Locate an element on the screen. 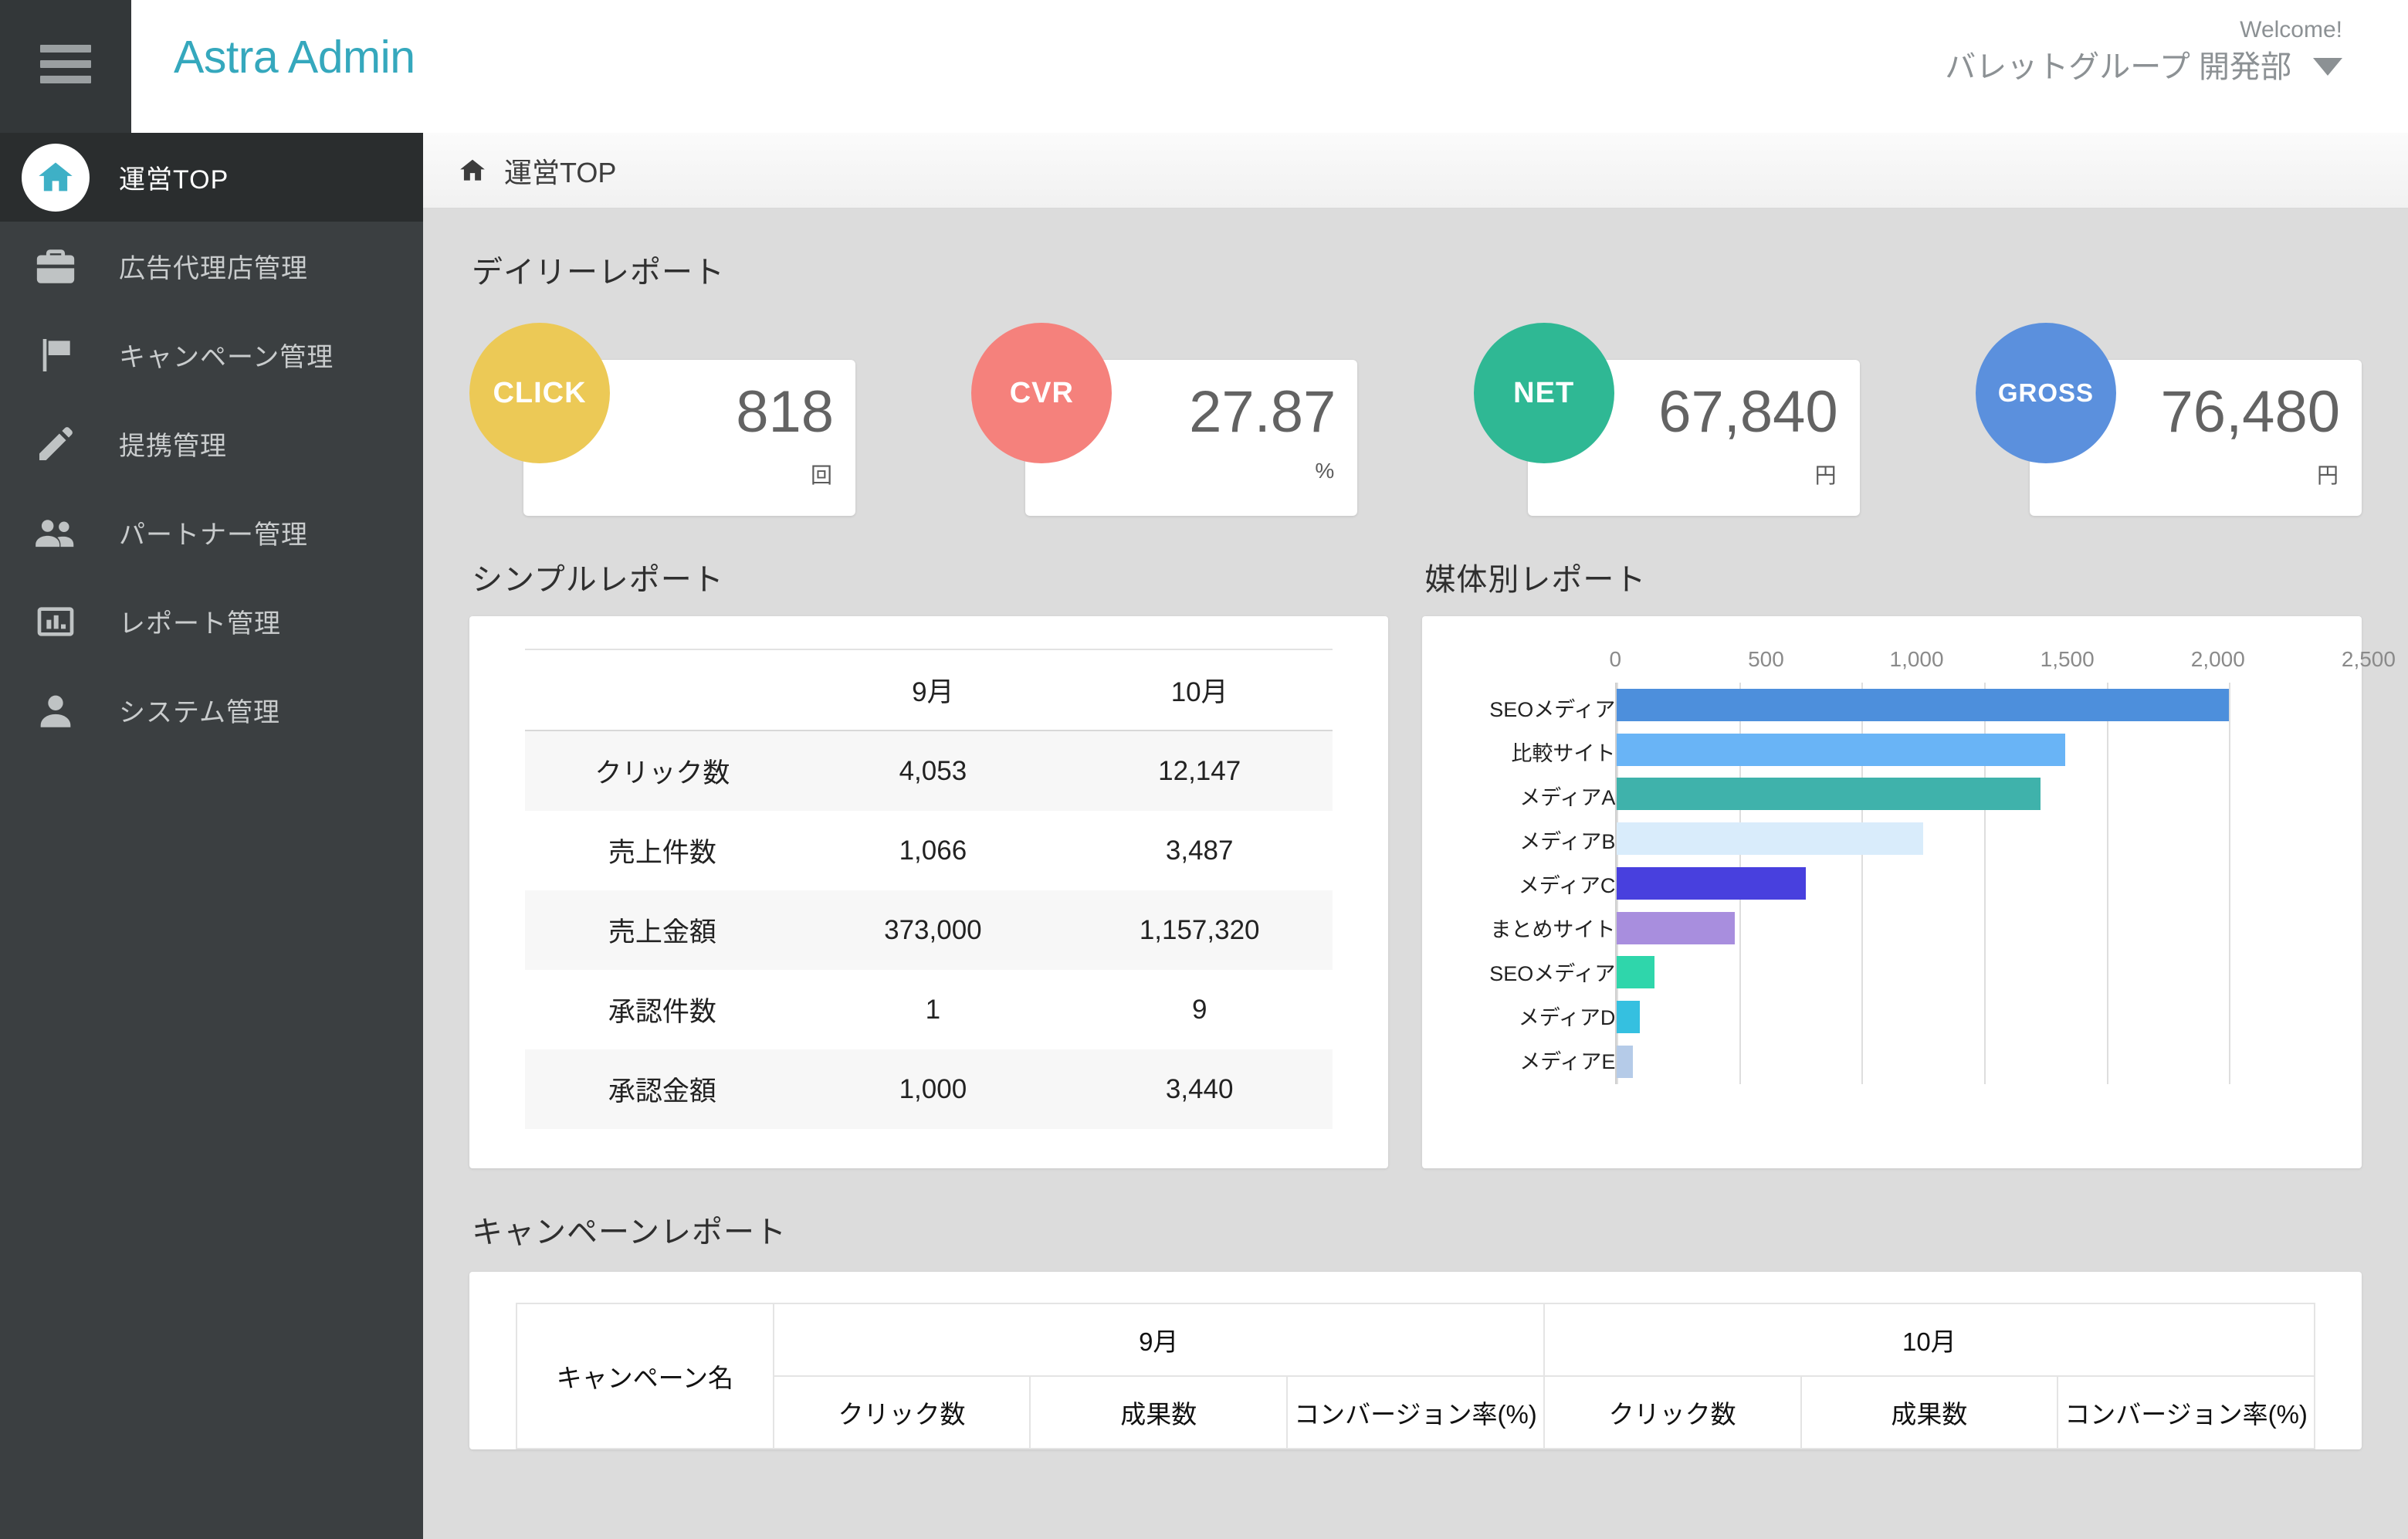  sidebar-item-report: レポート管理 is located at coordinates (211, 621).